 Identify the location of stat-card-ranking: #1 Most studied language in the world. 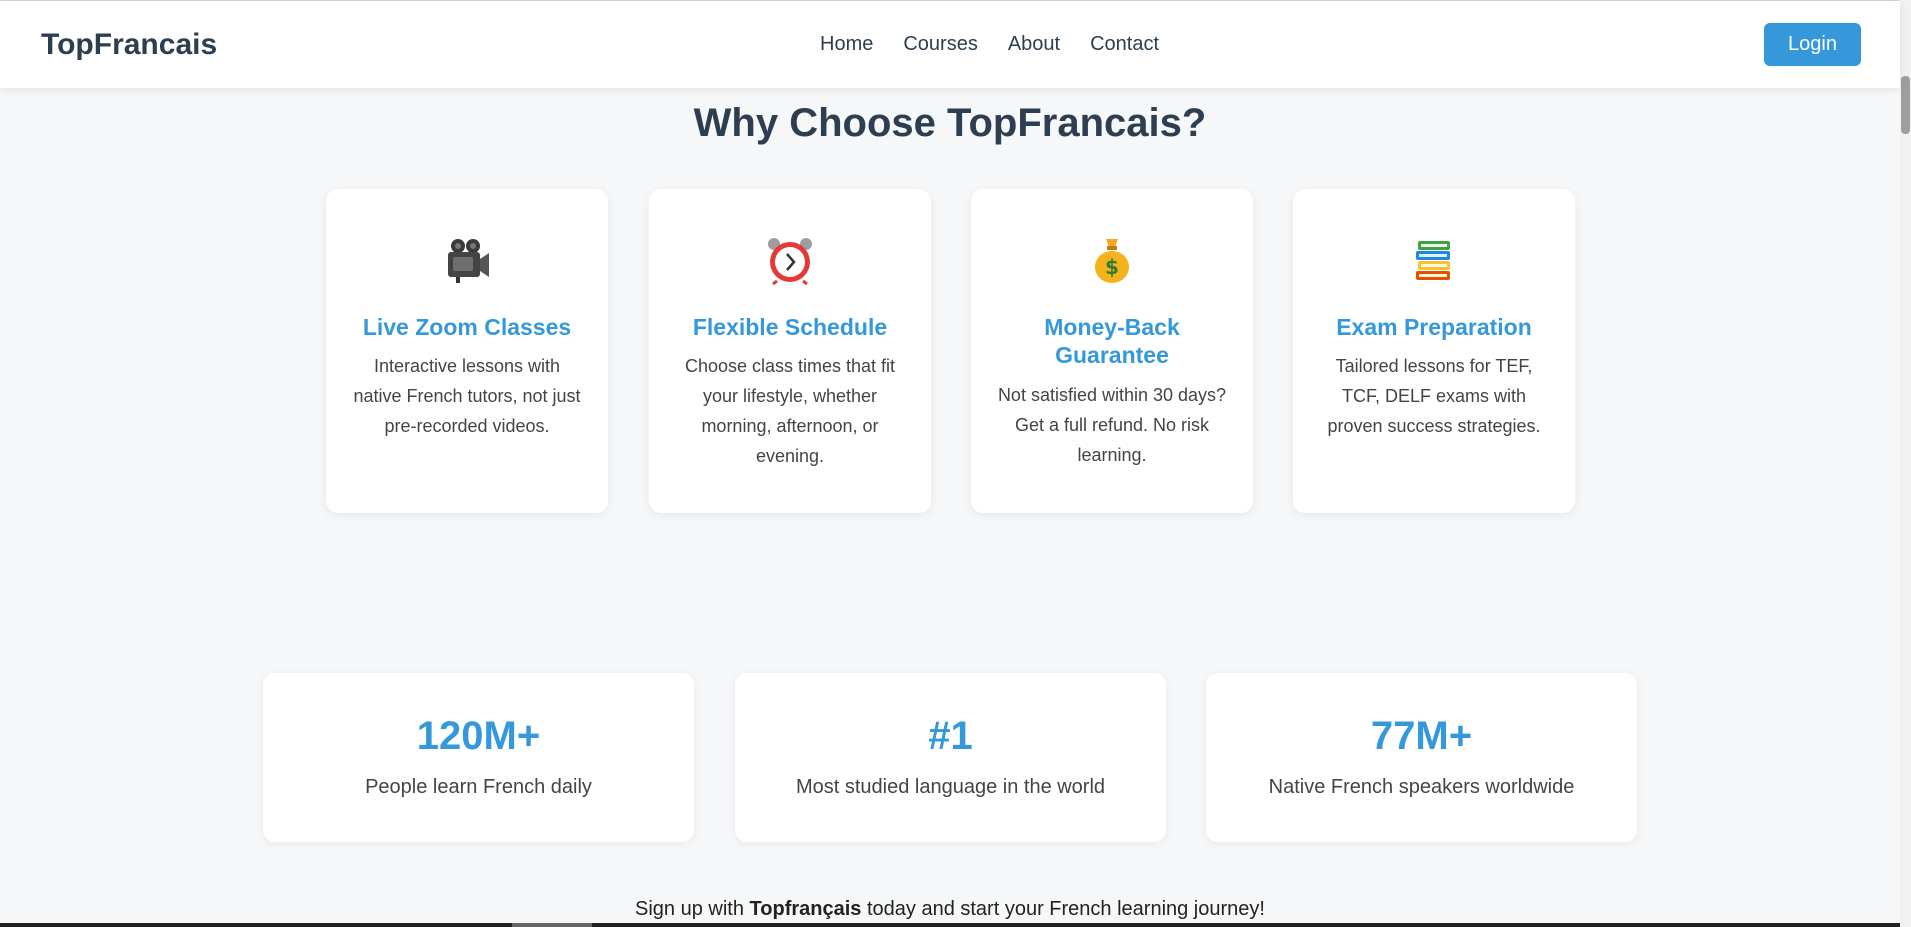
(950, 757).